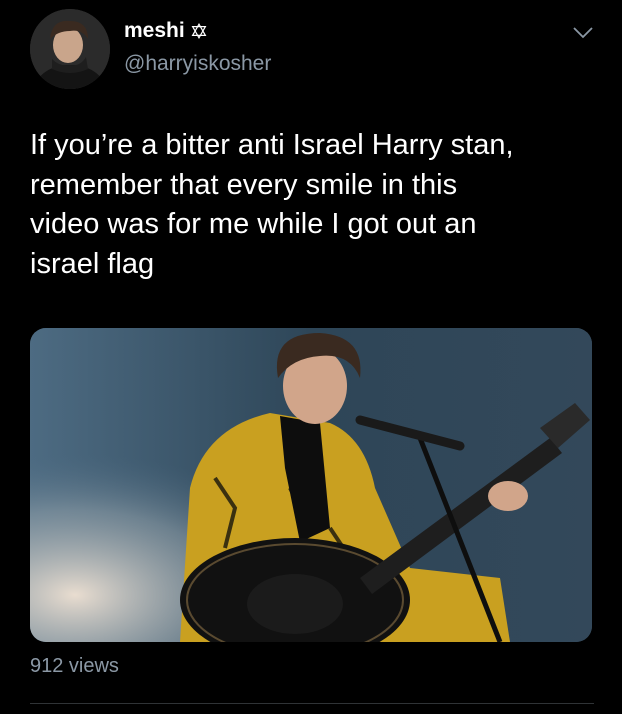  Describe the element at coordinates (312, 703) in the screenshot. I see `divider` at that location.